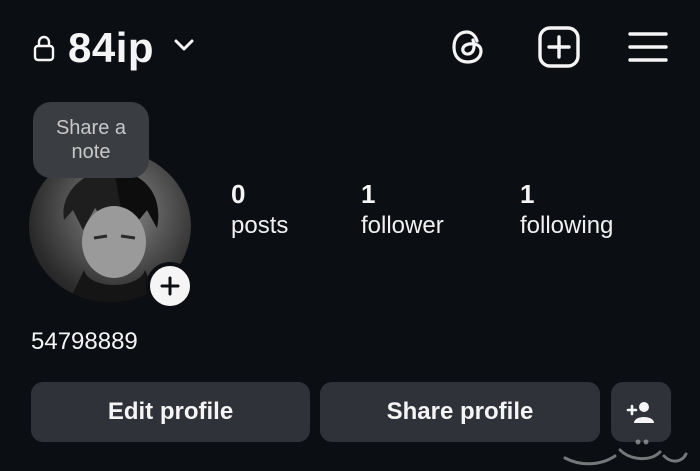 Image resolution: width=700 pixels, height=471 pixels. What do you see at coordinates (170, 412) in the screenshot?
I see `edit-profile-button: Edit profile` at bounding box center [170, 412].